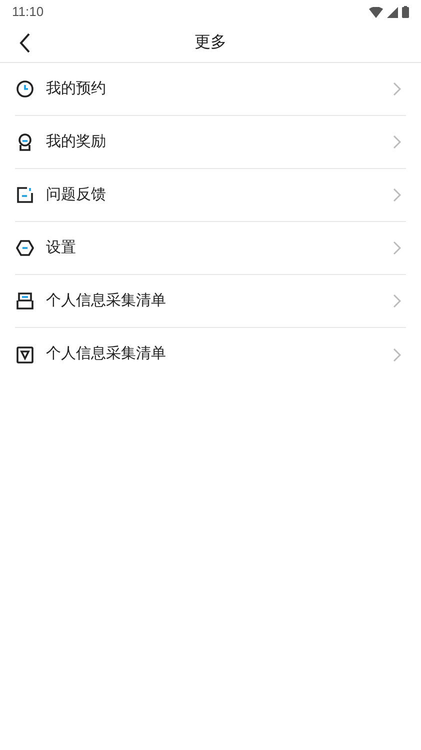 The image size is (421, 750). What do you see at coordinates (25, 301) in the screenshot?
I see `inbox-icon` at bounding box center [25, 301].